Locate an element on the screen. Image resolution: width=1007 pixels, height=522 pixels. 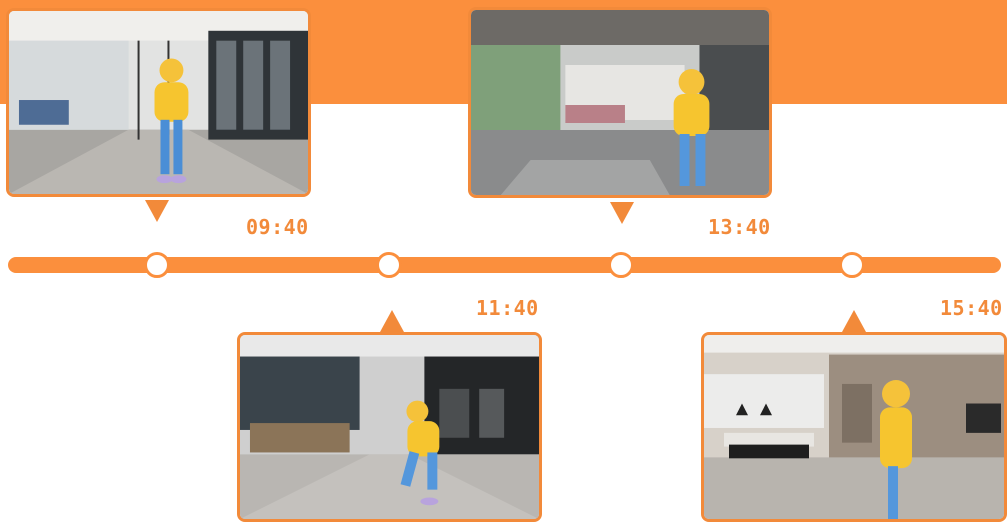
time-label-1540: 15:40 is located at coordinates (971, 308).